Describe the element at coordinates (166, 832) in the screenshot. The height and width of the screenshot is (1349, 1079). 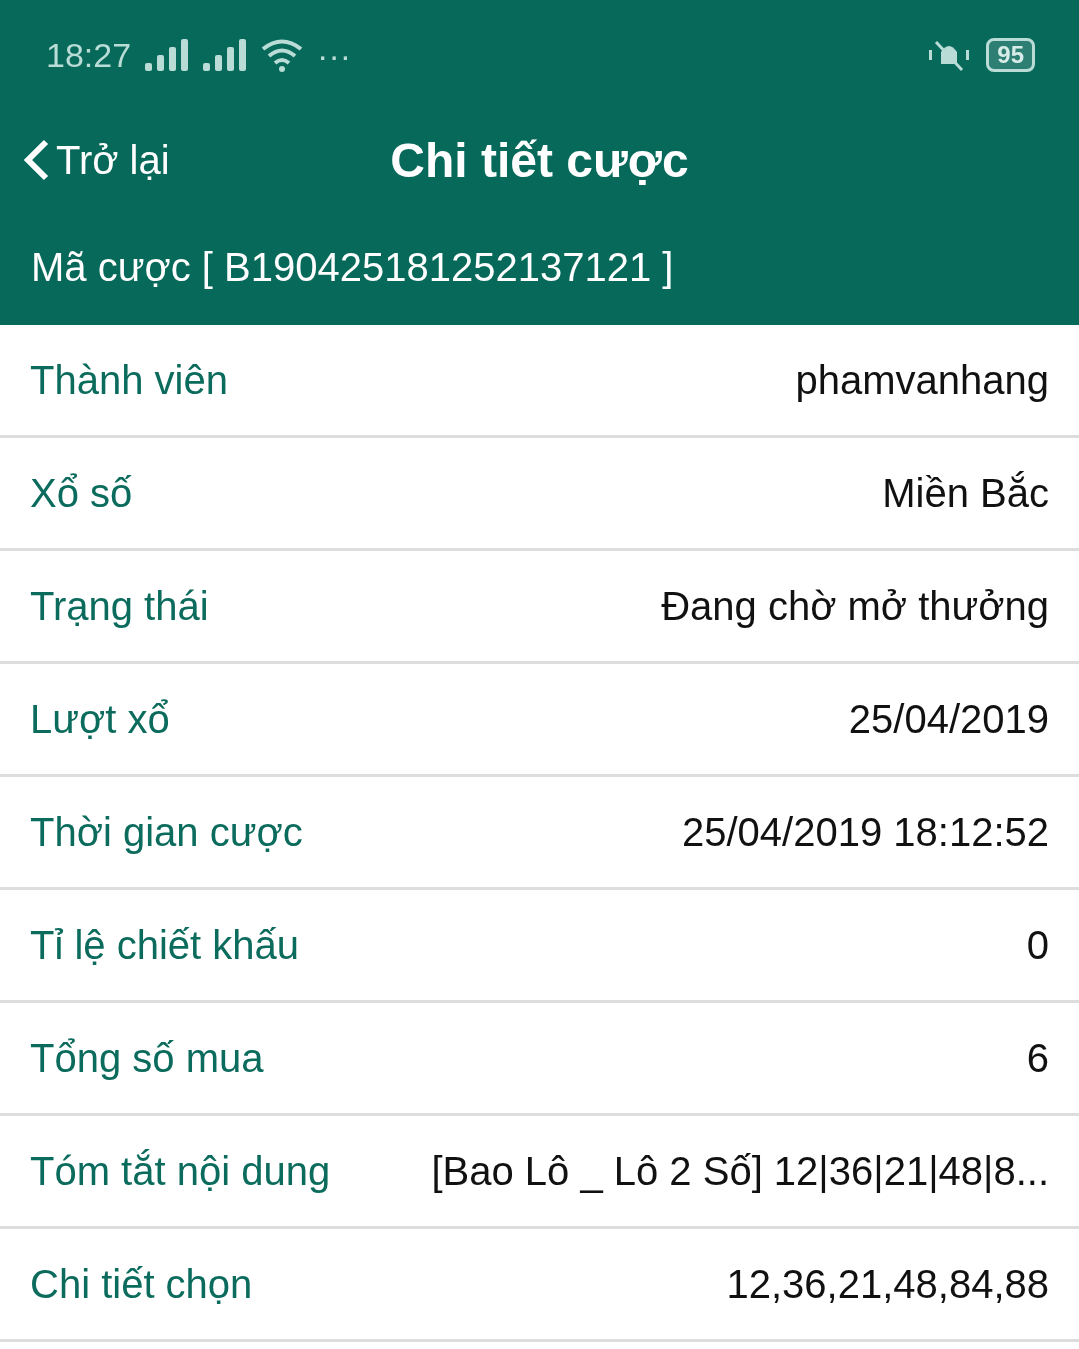
I see `detail-label: Thời gian cược` at that location.